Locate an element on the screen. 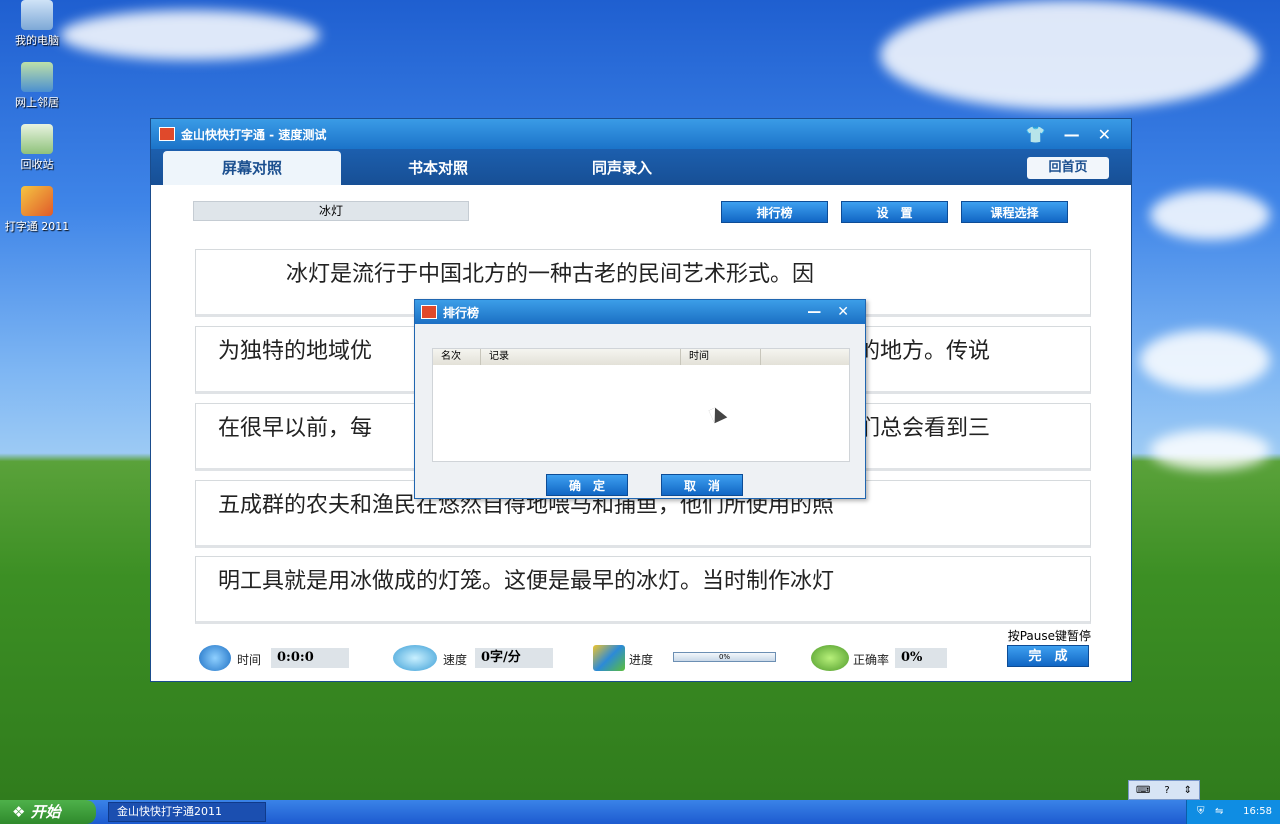 This screenshot has height=824, width=1280. time-label: 时间 is located at coordinates (249, 660).